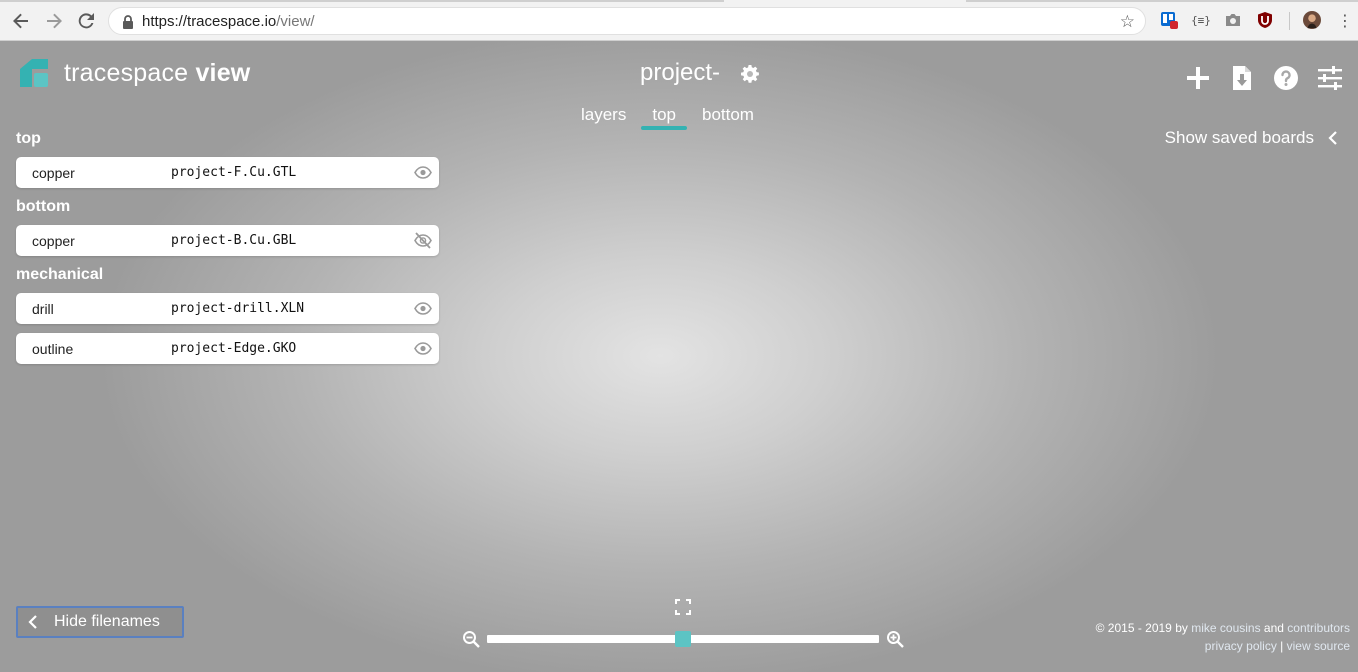 Image resolution: width=1358 pixels, height=672 pixels. I want to click on eye-slash-icon, so click(423, 240).